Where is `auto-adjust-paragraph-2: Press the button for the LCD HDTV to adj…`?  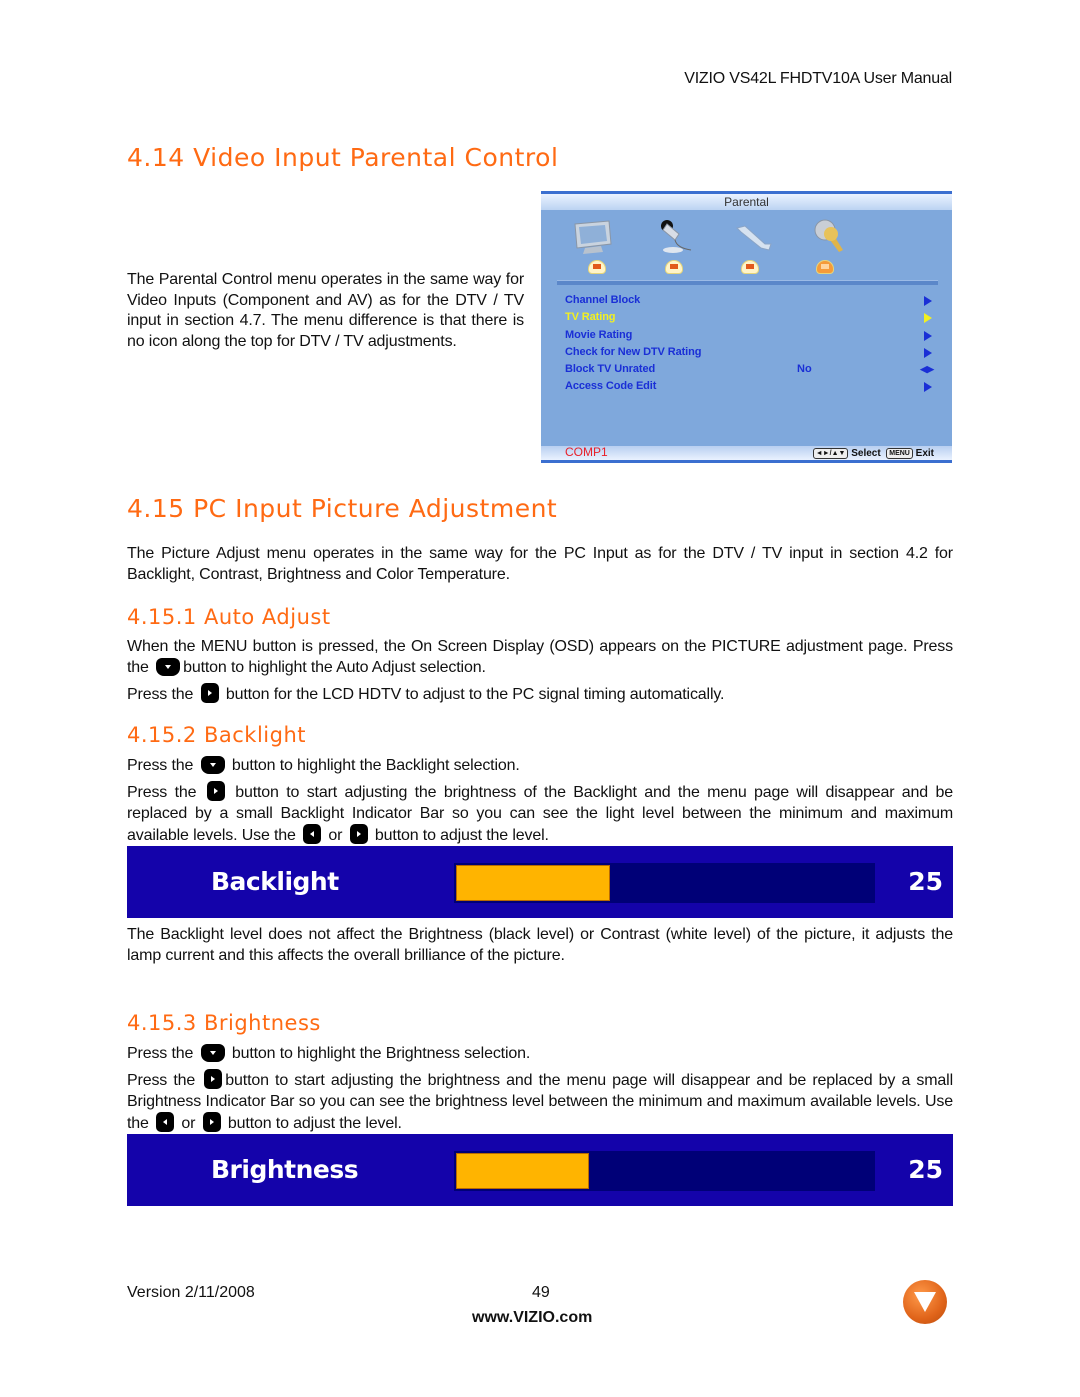 auto-adjust-paragraph-2: Press the button for the LCD HDTV to adj… is located at coordinates (540, 694).